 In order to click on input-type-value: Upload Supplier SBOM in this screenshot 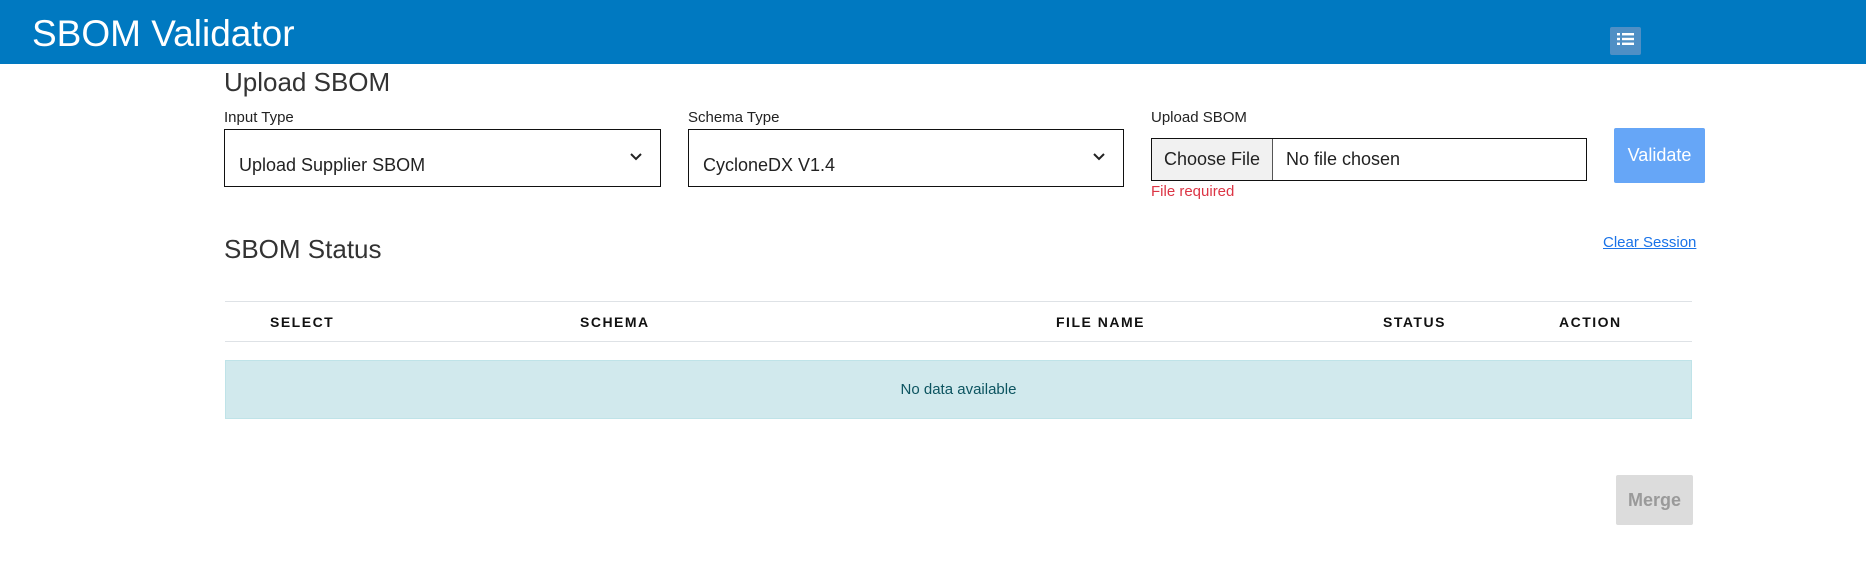, I will do `click(332, 165)`.